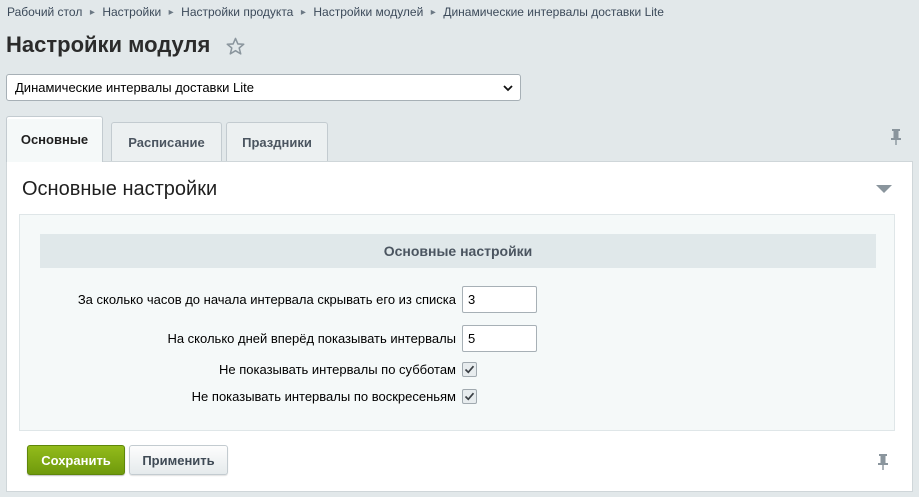 Image resolution: width=919 pixels, height=497 pixels. Describe the element at coordinates (553, 12) in the screenshot. I see `breadcrumb-item-current-module: Динамические интервалы доставки Lite` at that location.